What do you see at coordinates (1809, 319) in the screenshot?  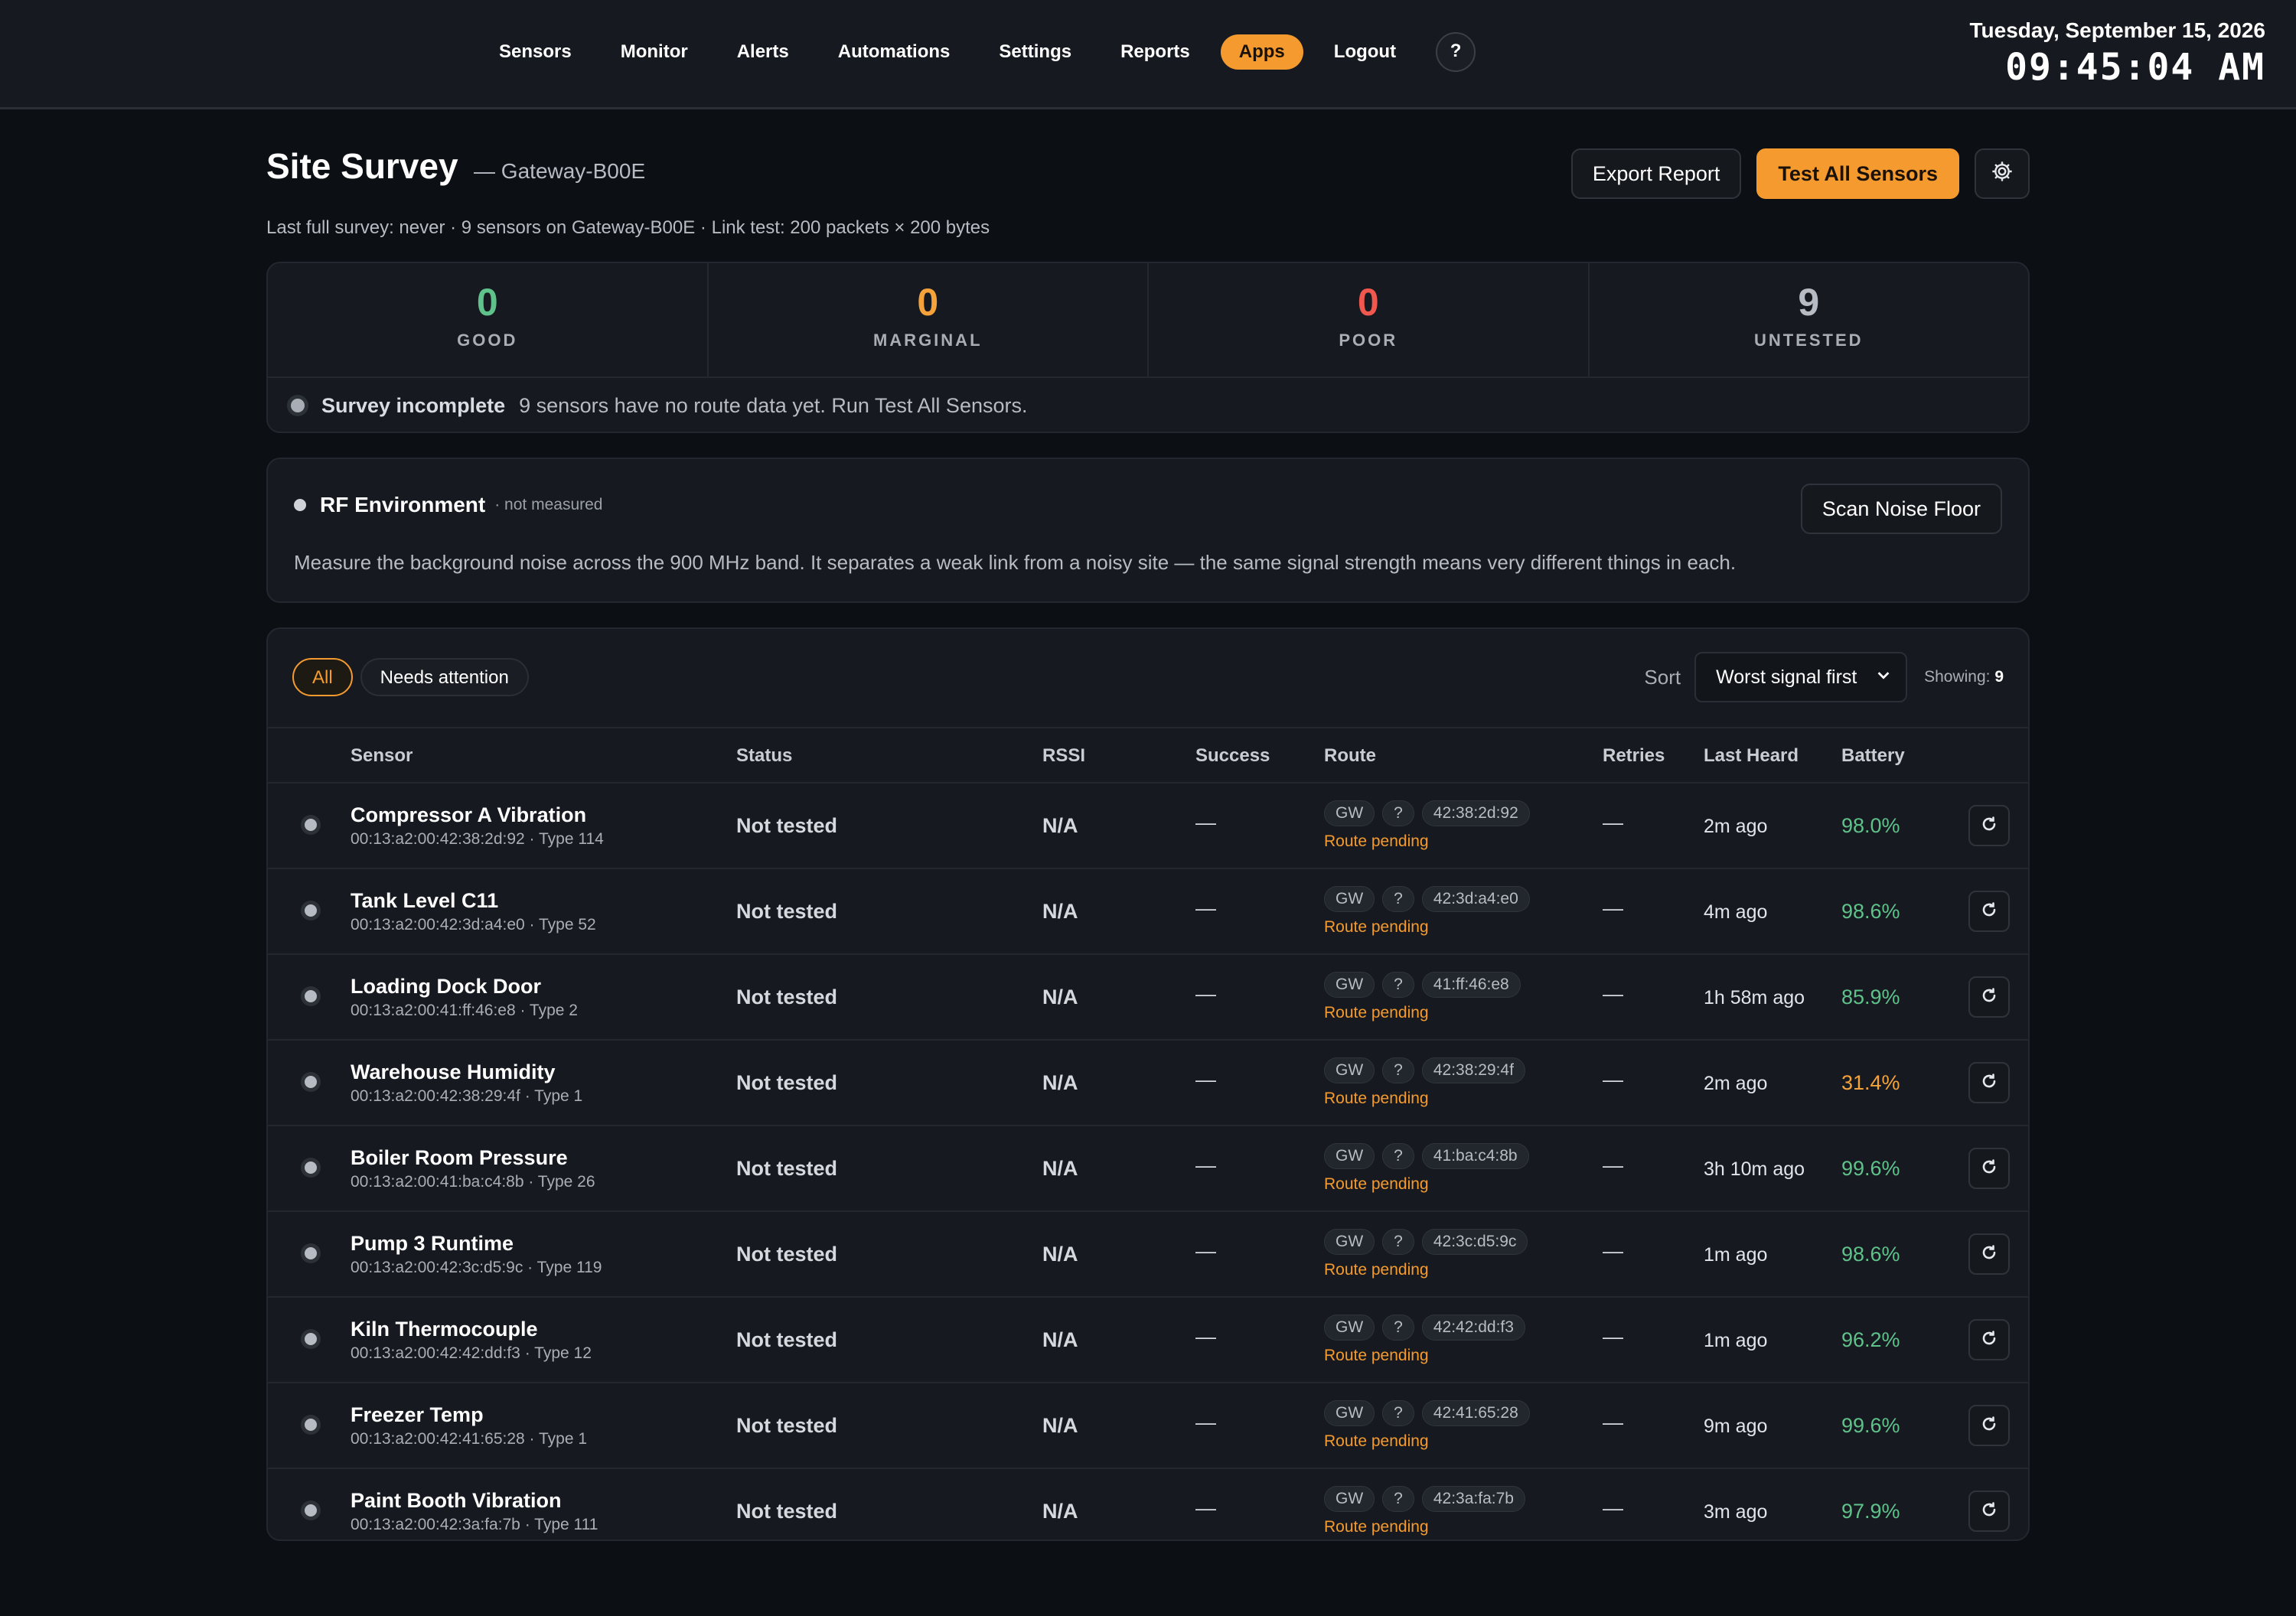 I see `stat-untested: 9 UNTESTED` at bounding box center [1809, 319].